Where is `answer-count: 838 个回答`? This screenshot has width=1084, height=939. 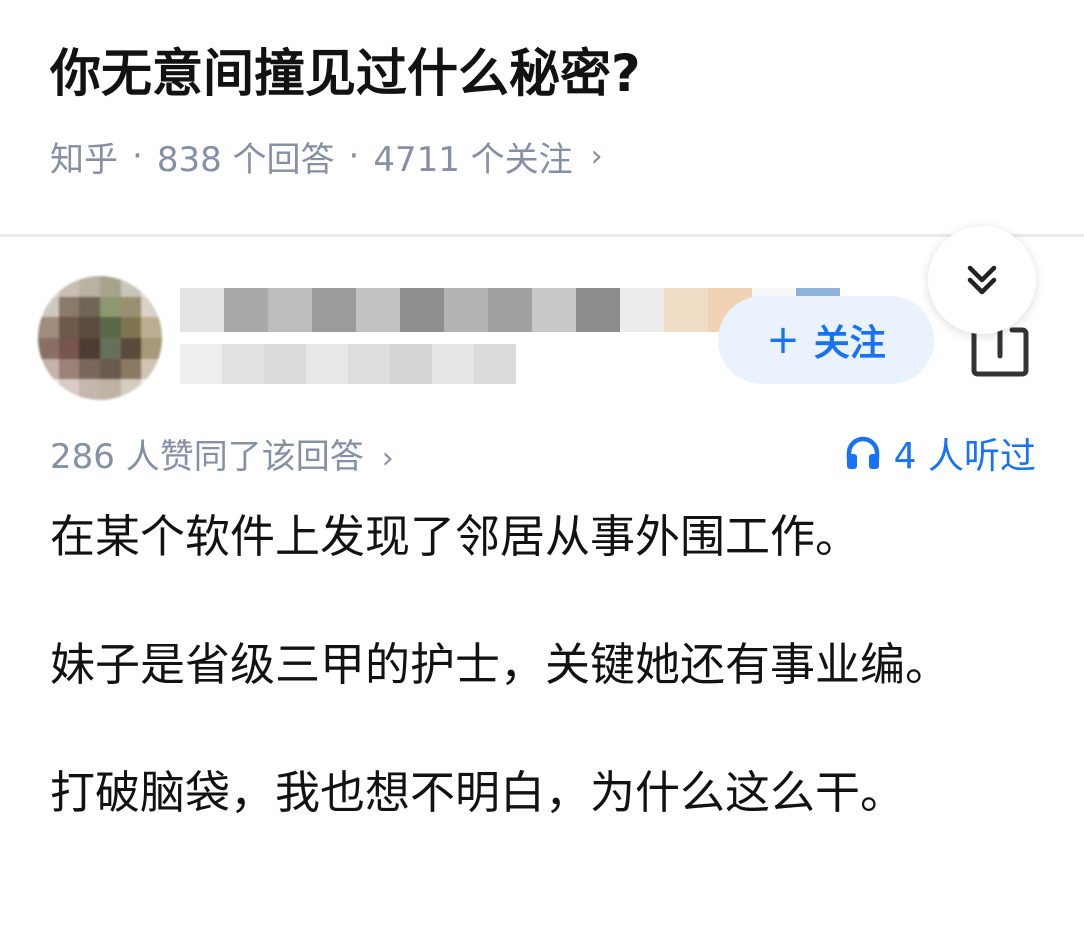 answer-count: 838 个回答 is located at coordinates (245, 159).